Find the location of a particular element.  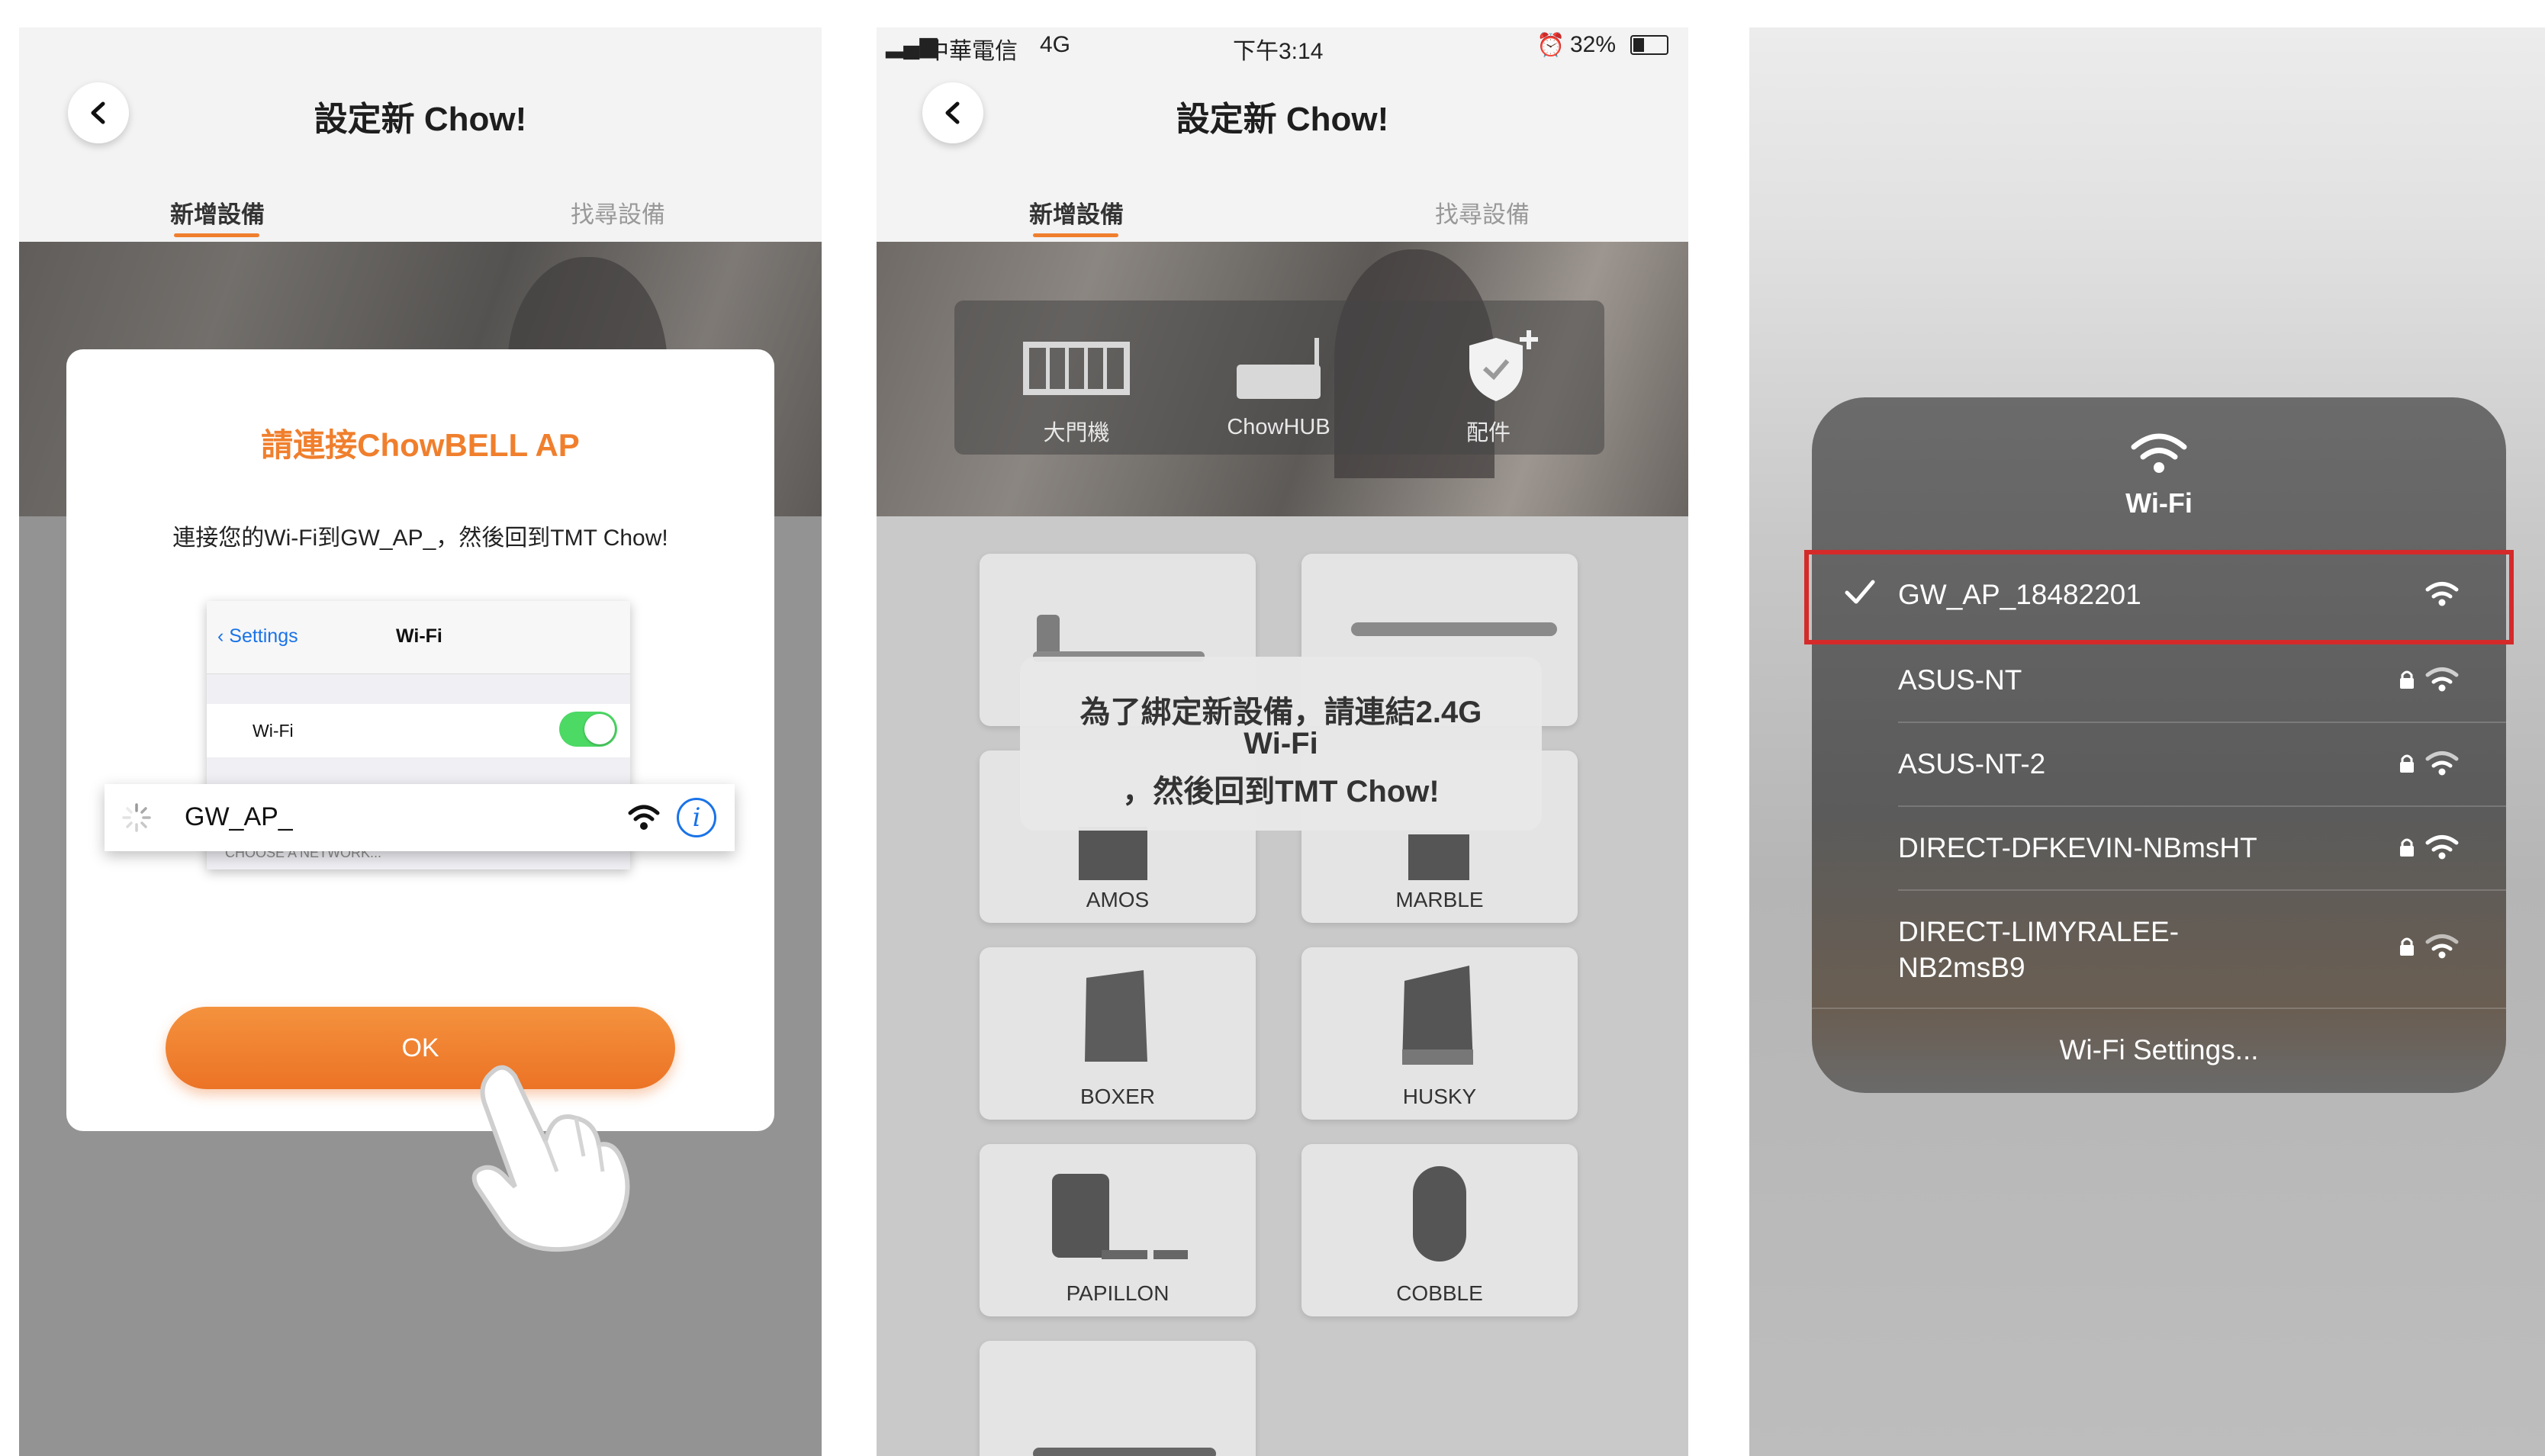

status-bar: ▂▄▆ 中華電信 4G 下午3:14 ⏰ 32% is located at coordinates (1282, 46).